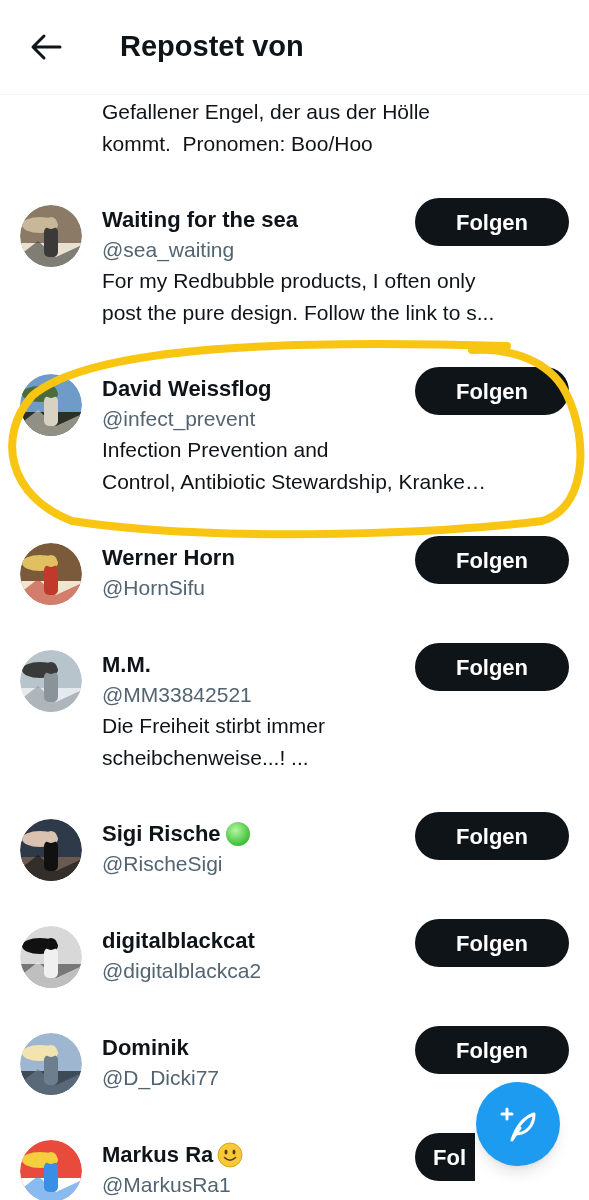 Image resolution: width=589 pixels, height=1200 pixels. What do you see at coordinates (289, 281) in the screenshot?
I see `bio-text: For my Redbubble products, I often only` at bounding box center [289, 281].